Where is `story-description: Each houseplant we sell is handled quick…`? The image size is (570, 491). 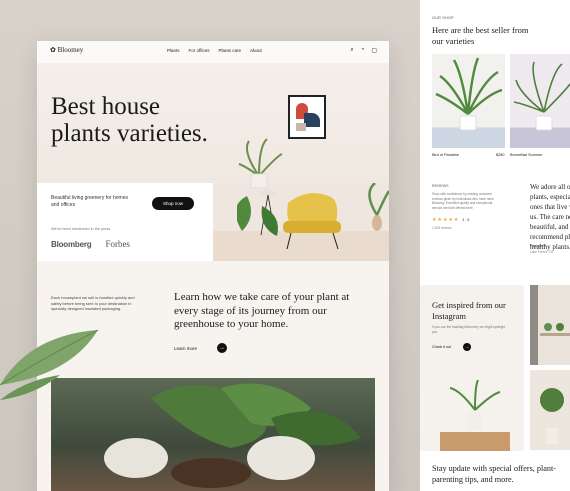 story-description: Each houseplant we sell is handled quick… is located at coordinates (93, 303).